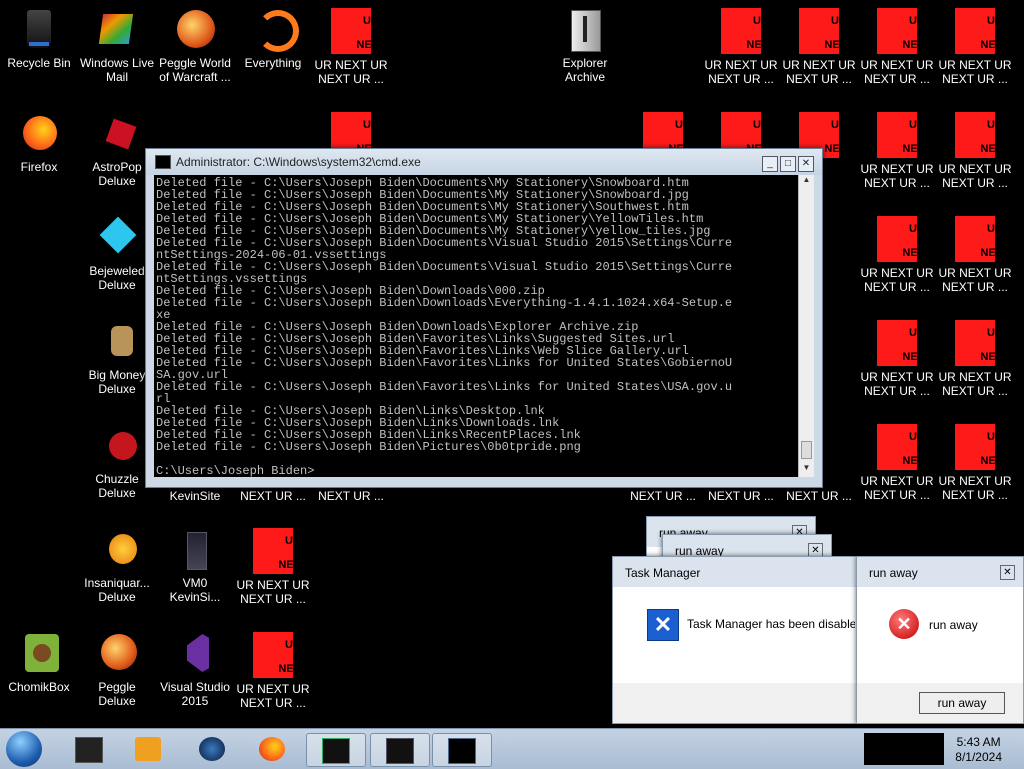 The height and width of the screenshot is (769, 1024). Describe the element at coordinates (770, 164) in the screenshot. I see `minimize-button: _` at that location.